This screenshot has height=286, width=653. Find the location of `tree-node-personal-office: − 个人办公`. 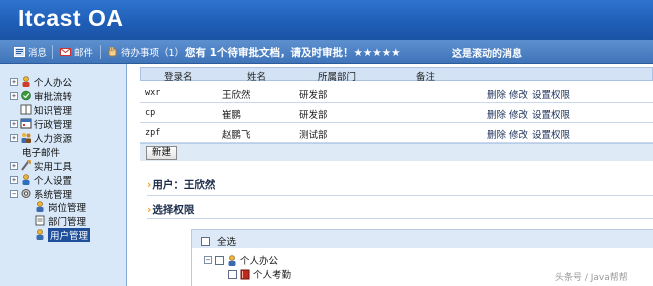

tree-node-personal-office: − 个人办公 is located at coordinates (241, 260).